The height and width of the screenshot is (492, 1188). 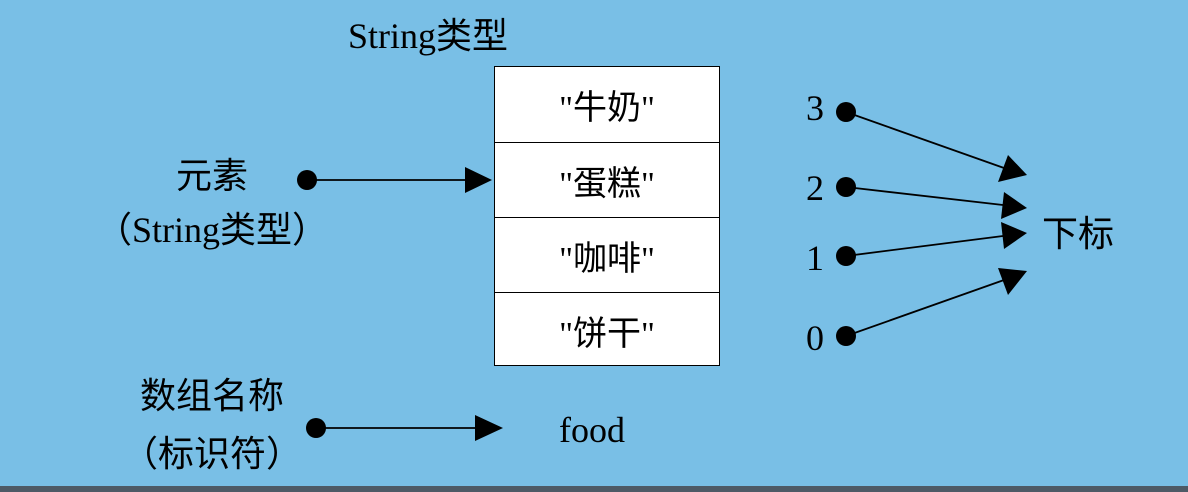 I want to click on array-name-arrowhead, so click(x=489, y=428).